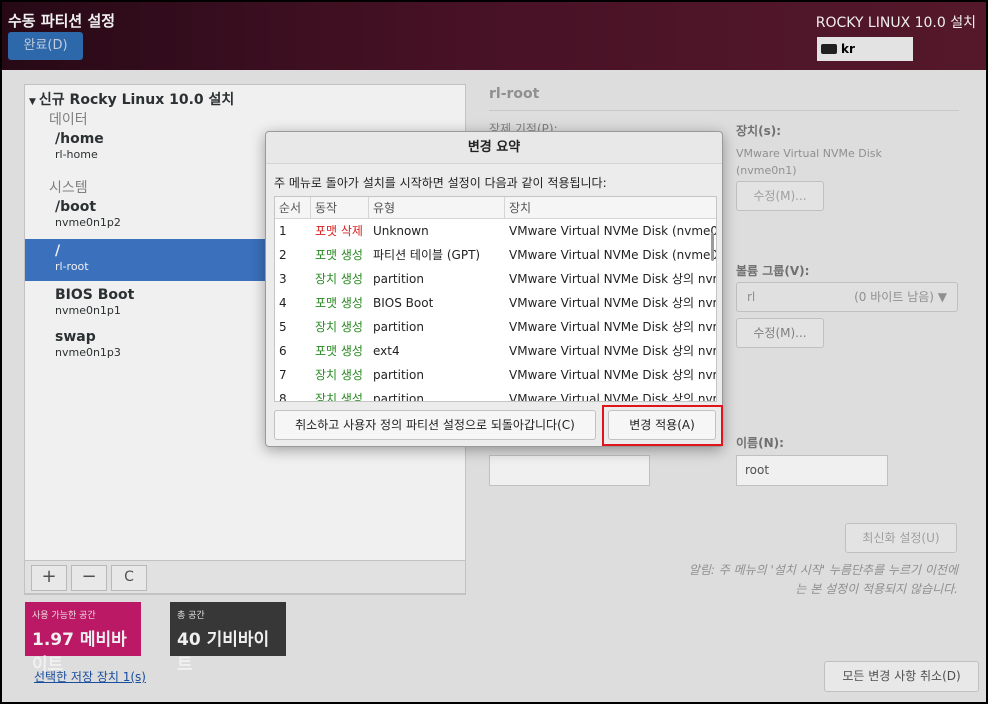  What do you see at coordinates (293, 208) in the screenshot?
I see `column-order: 순서` at bounding box center [293, 208].